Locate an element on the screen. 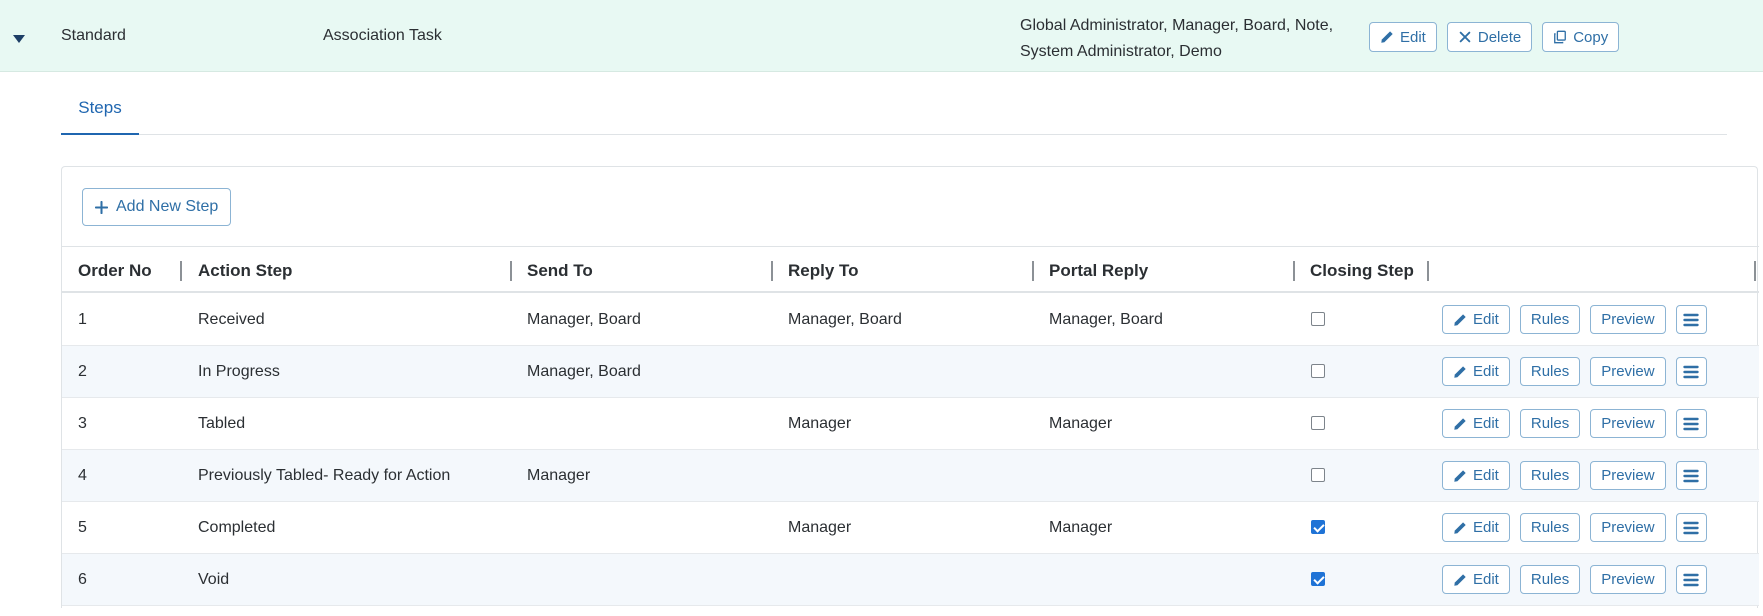  workflow-copy-button: Copy is located at coordinates (1581, 37).